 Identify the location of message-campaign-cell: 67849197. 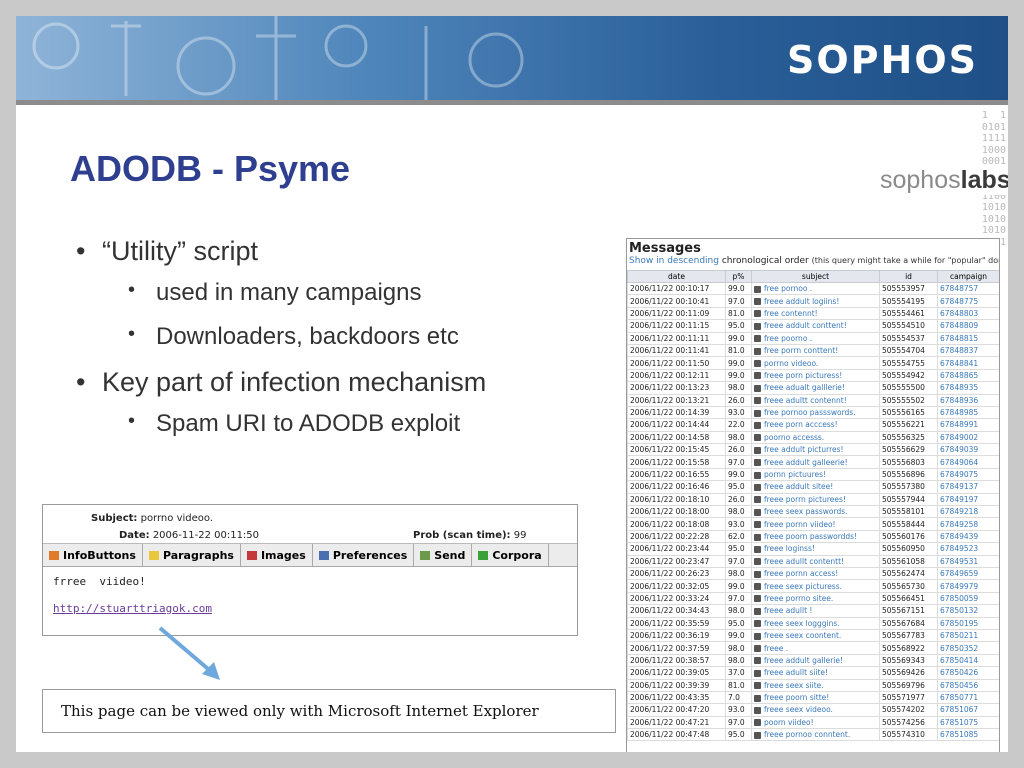
(968, 499).